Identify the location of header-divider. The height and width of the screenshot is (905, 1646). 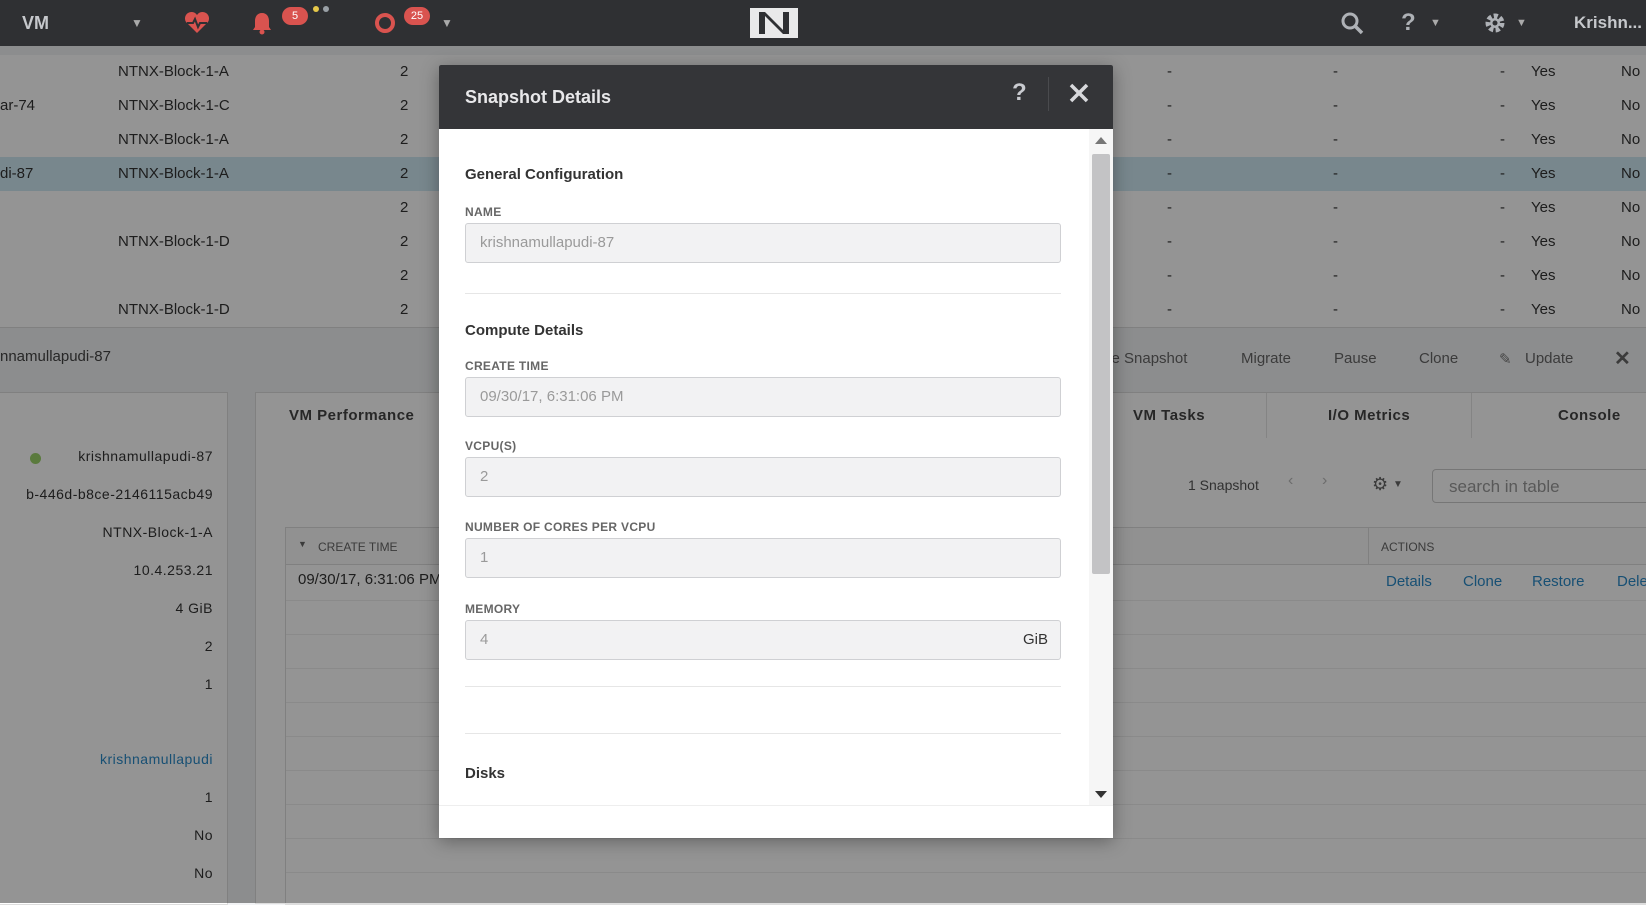
(1048, 94).